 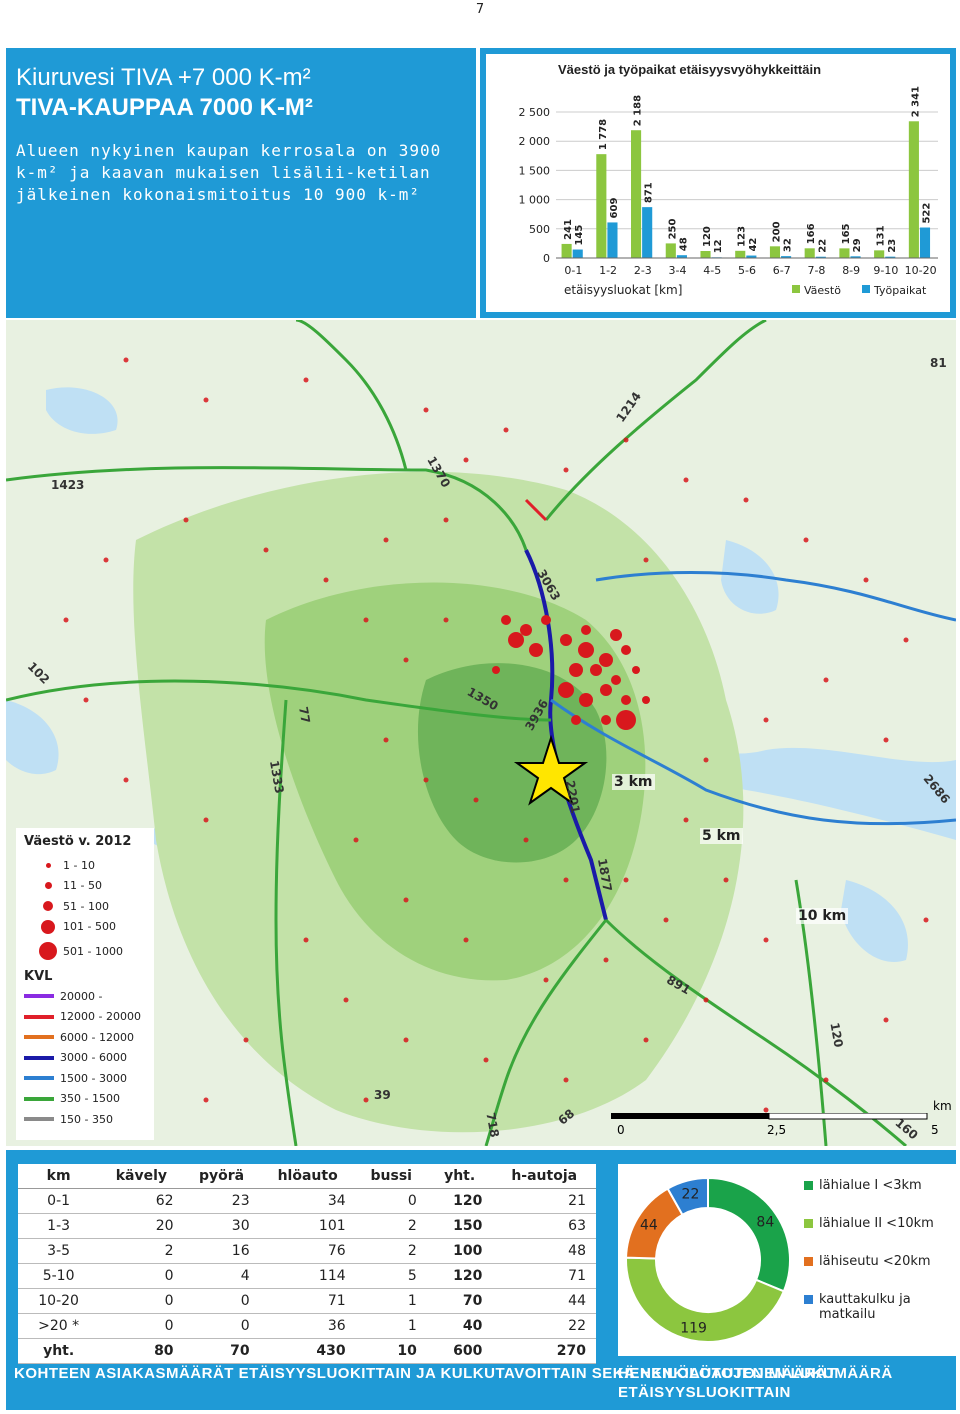 What do you see at coordinates (765, 1223) in the screenshot?
I see `donut-value-label: 84` at bounding box center [765, 1223].